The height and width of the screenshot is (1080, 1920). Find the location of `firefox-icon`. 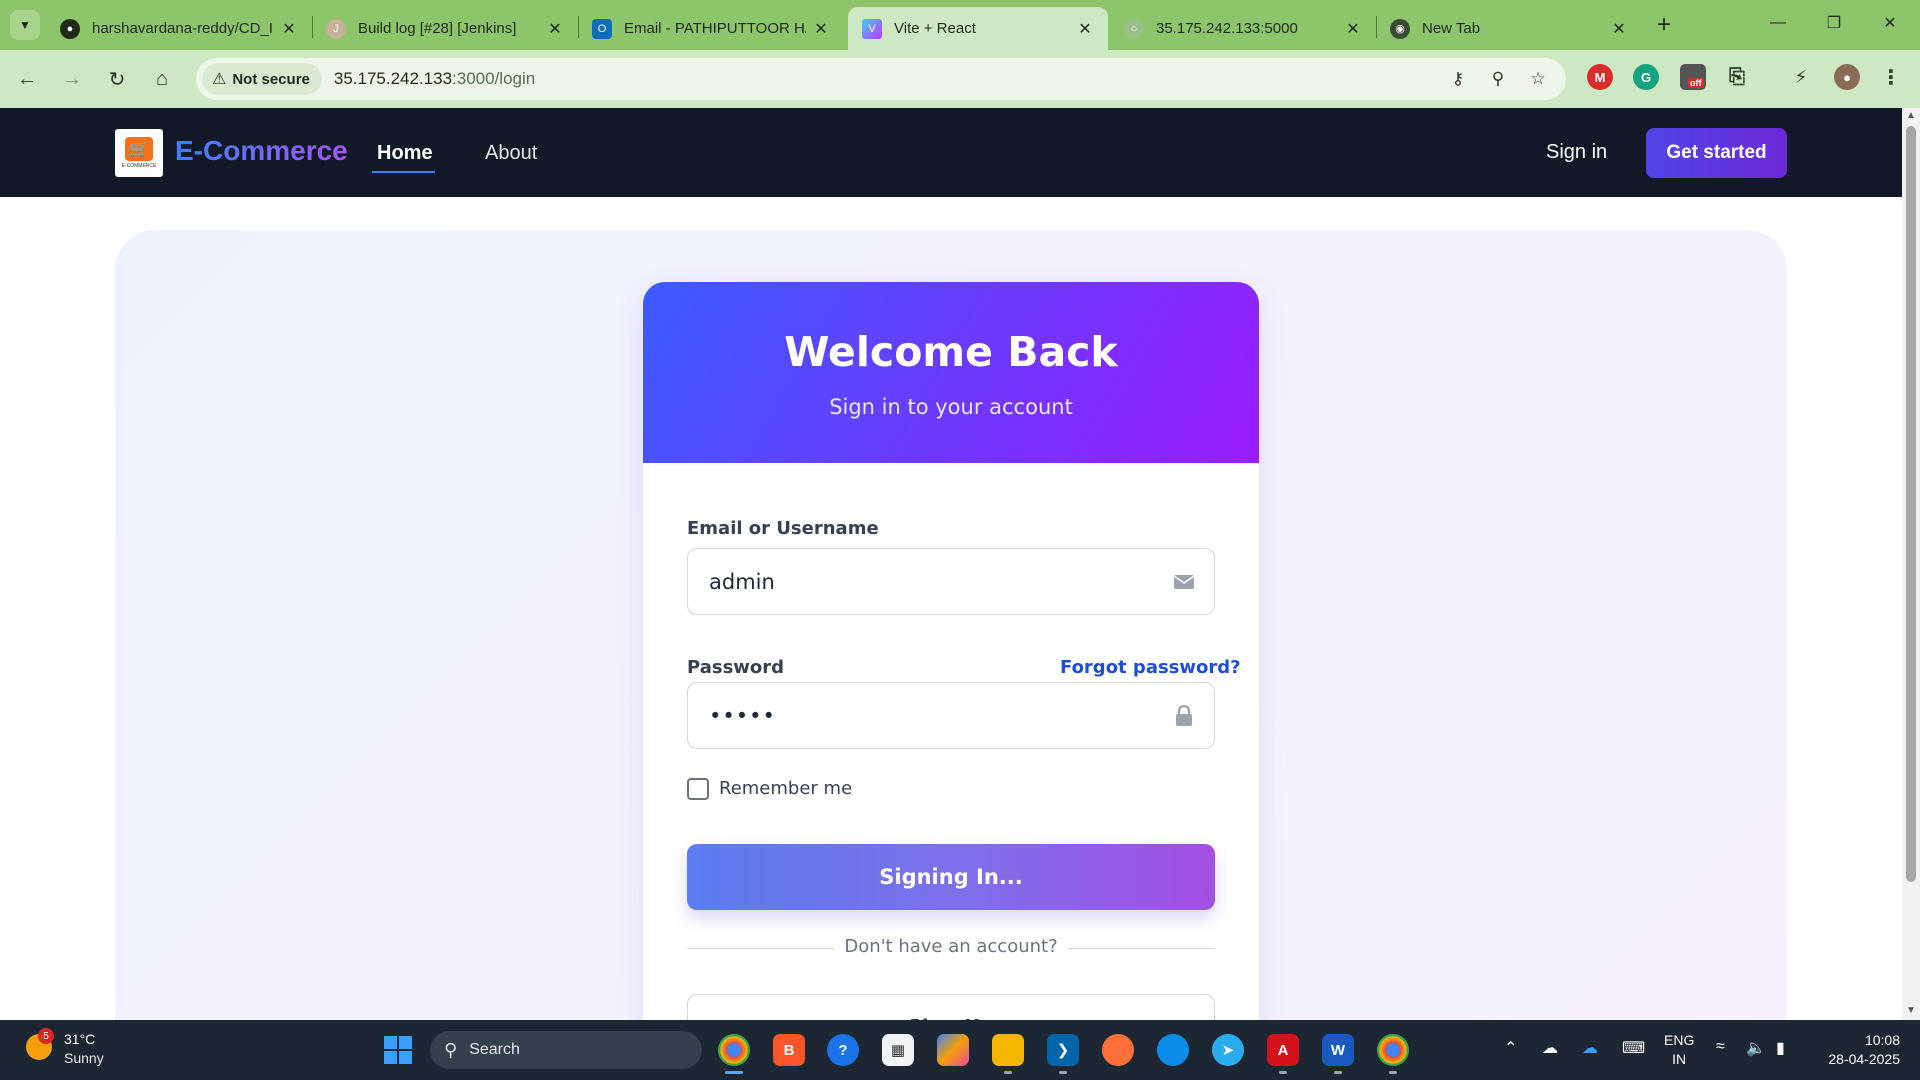

firefox-icon is located at coordinates (1118, 1050).